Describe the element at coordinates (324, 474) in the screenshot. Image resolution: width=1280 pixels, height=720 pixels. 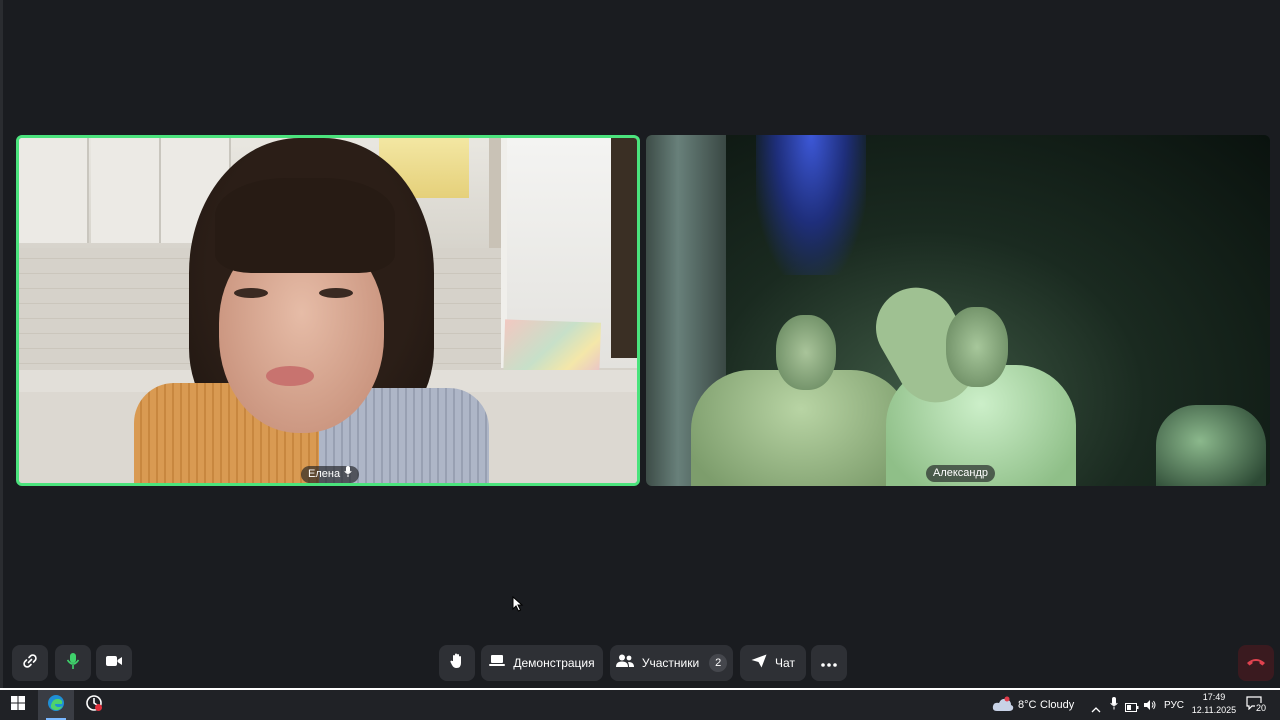
I see `participant-name: Елена` at that location.